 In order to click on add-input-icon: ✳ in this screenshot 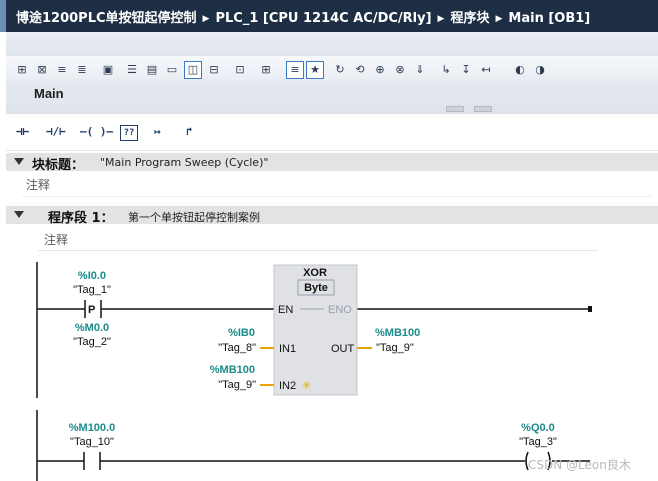, I will do `click(306, 386)`.